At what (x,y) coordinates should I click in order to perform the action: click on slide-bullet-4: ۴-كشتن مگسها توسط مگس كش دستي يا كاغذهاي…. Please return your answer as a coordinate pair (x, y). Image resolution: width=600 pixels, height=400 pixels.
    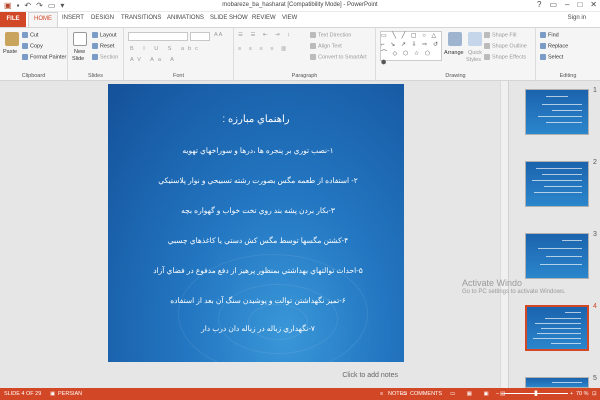
    Looking at the image, I should click on (258, 240).